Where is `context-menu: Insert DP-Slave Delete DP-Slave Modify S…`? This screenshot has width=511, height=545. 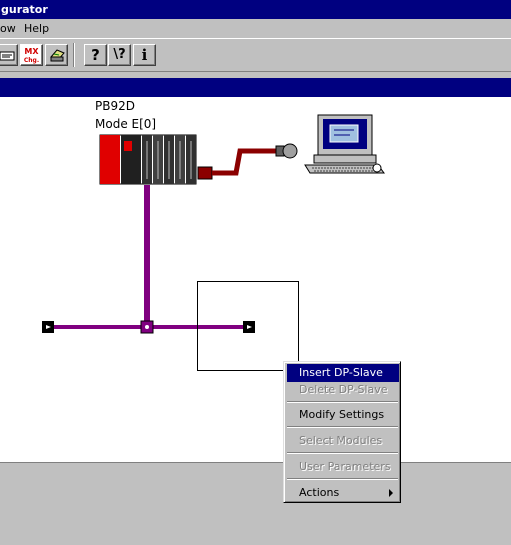
context-menu: Insert DP-Slave Delete DP-Slave Modify S… is located at coordinates (342, 432).